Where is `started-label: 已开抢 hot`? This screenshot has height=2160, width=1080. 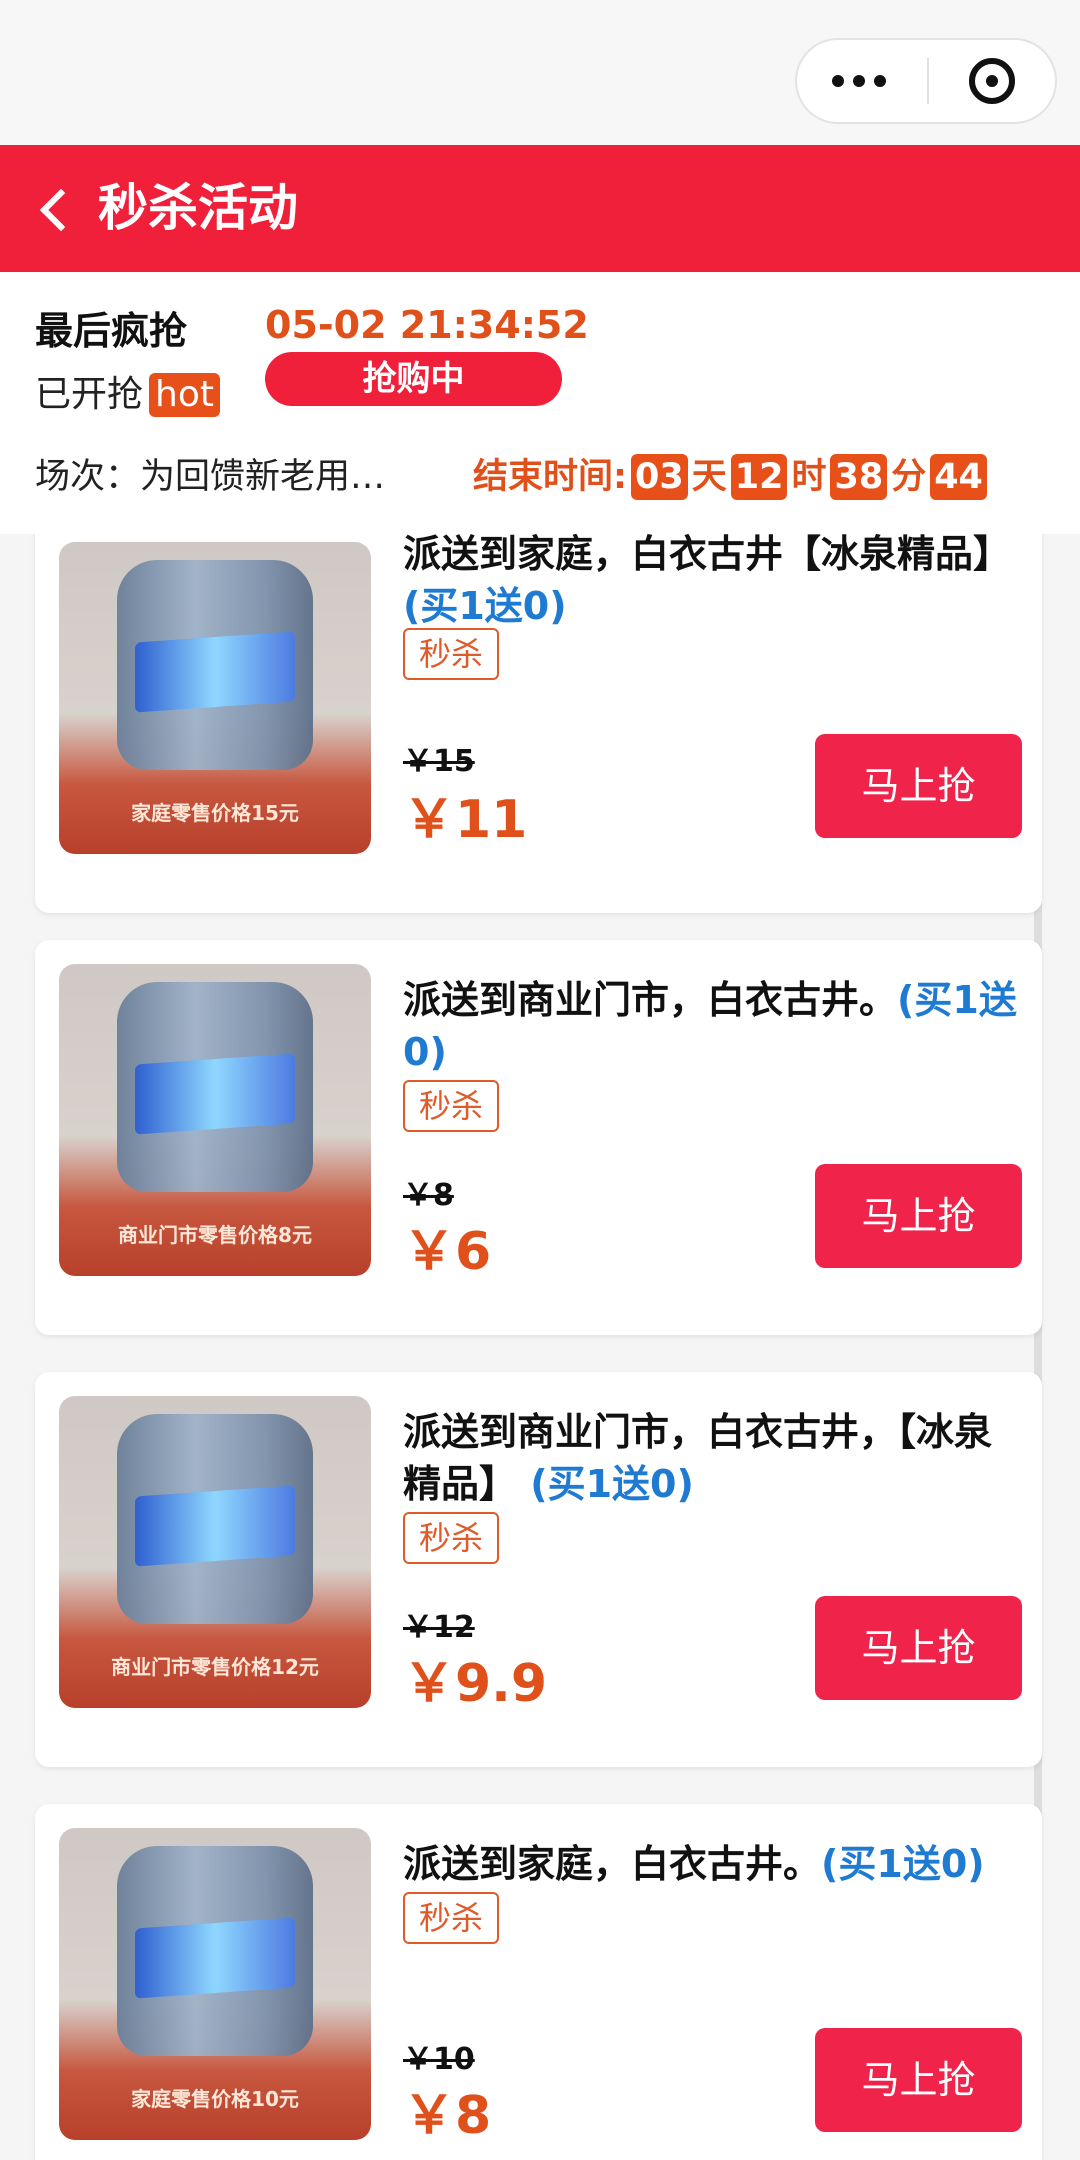 started-label: 已开抢 hot is located at coordinates (127, 395).